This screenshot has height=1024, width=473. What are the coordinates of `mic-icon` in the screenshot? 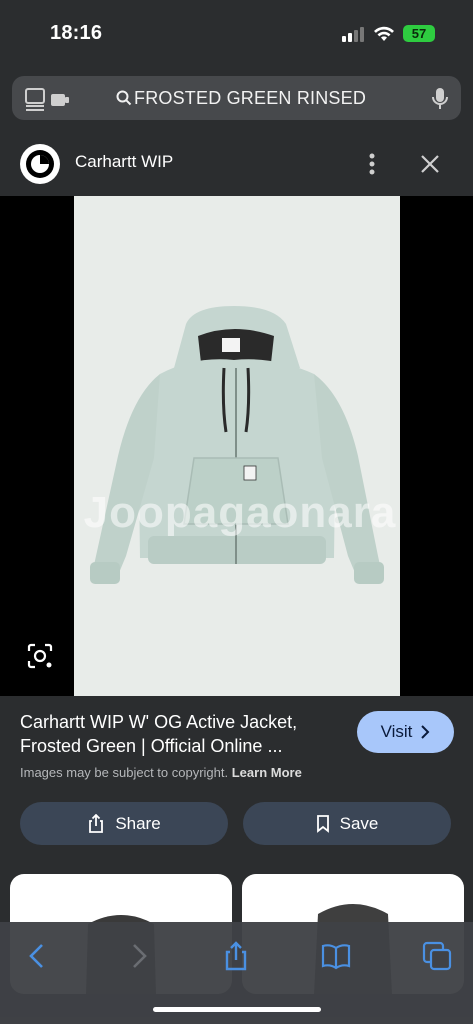 It's located at (440, 99).